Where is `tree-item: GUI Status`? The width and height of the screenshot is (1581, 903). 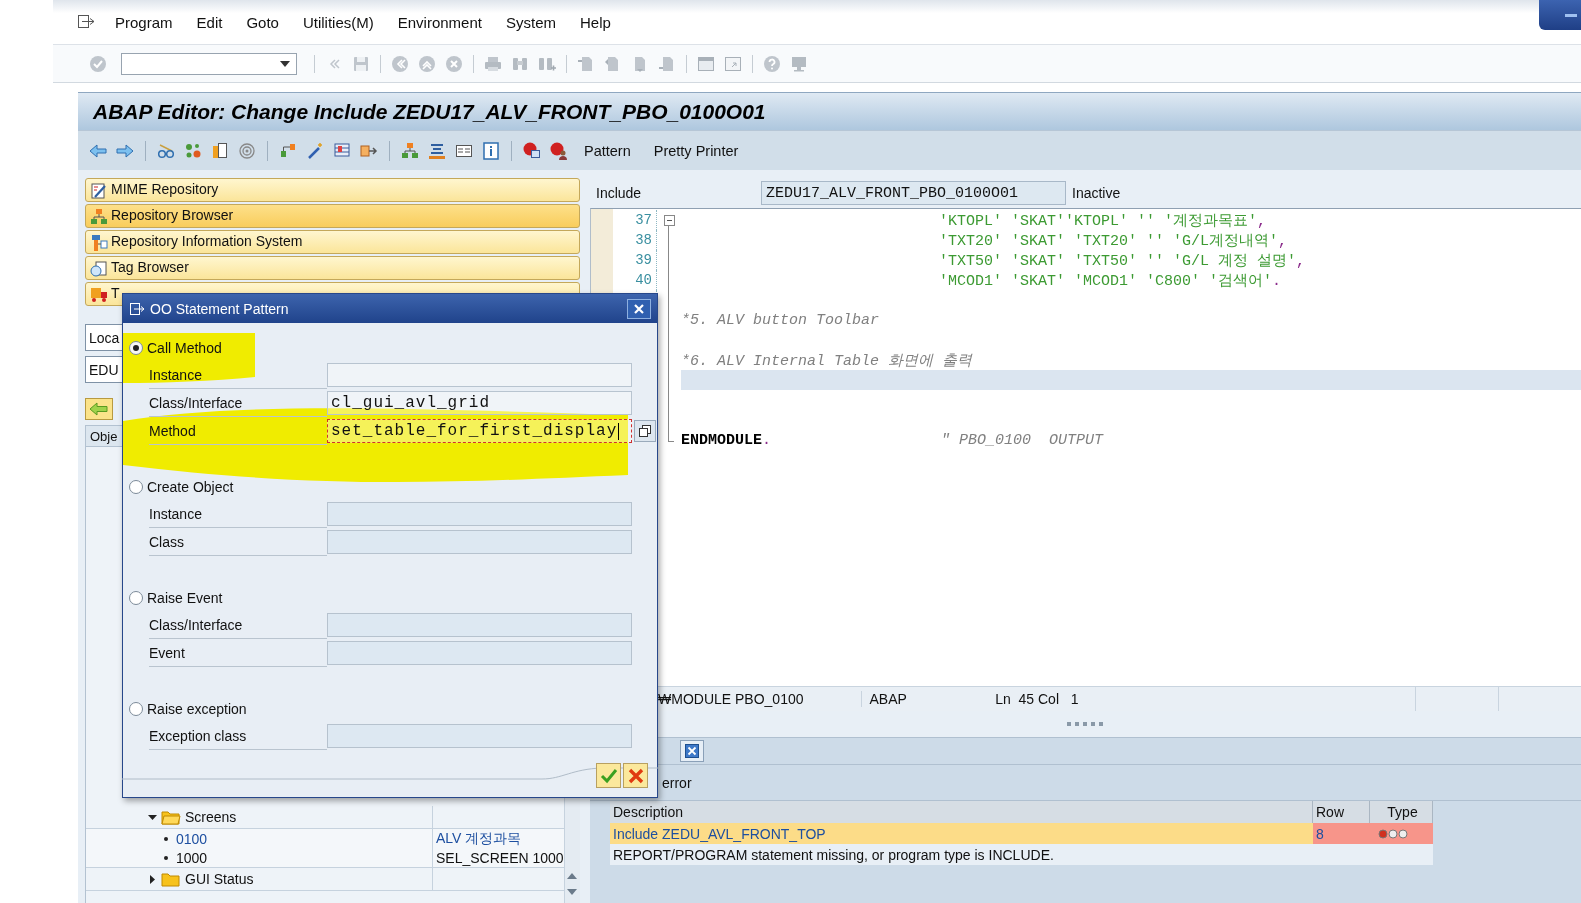 tree-item: GUI Status is located at coordinates (219, 879).